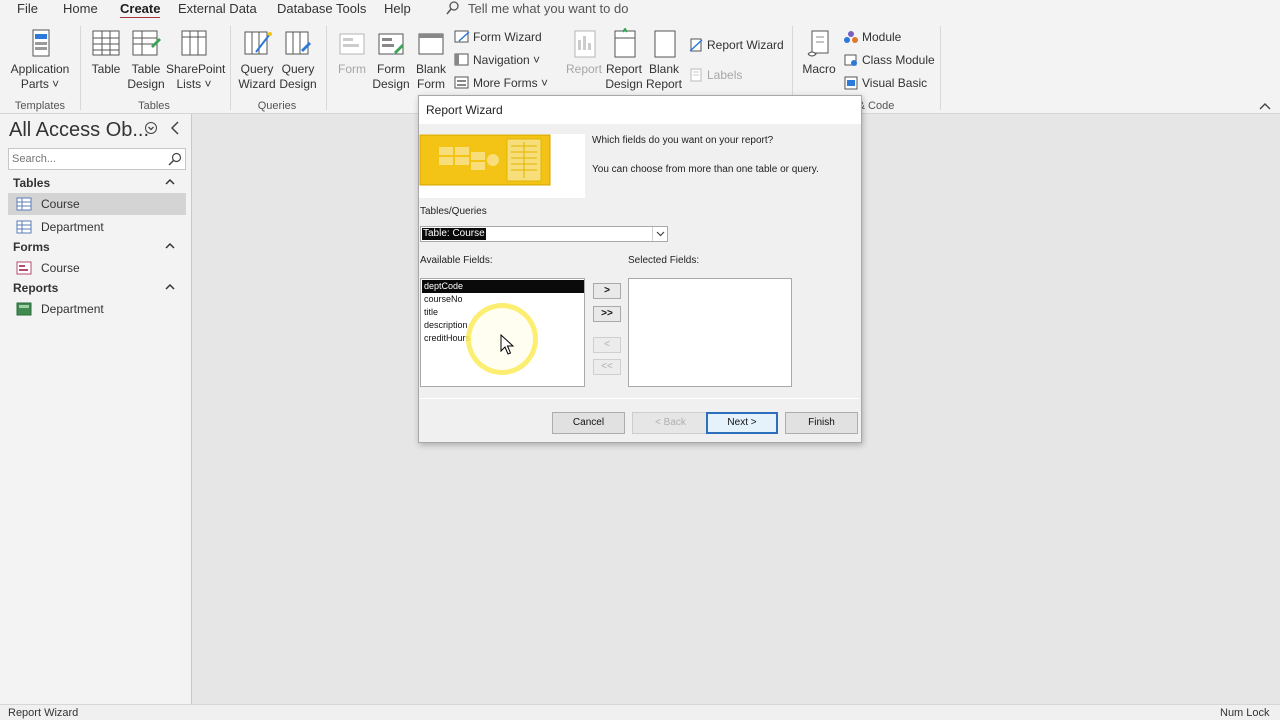 The image size is (1280, 720). I want to click on form-design-label-2: Design, so click(391, 84).